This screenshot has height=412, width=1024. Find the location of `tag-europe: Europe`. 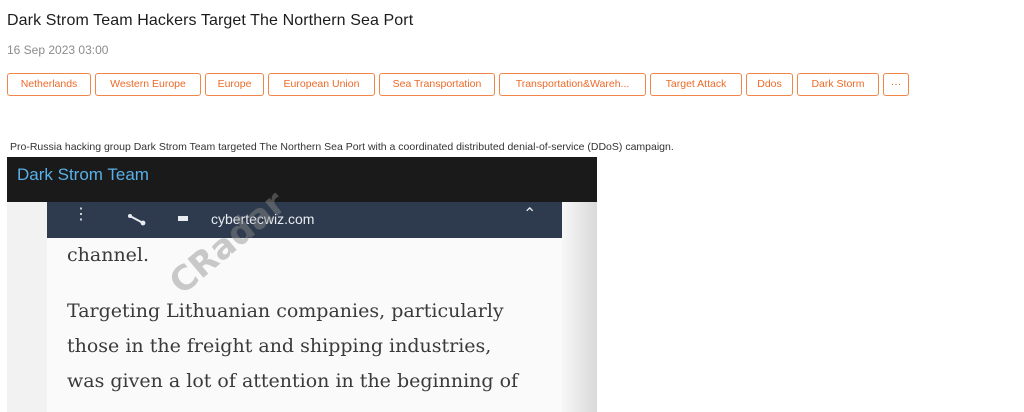

tag-europe: Europe is located at coordinates (234, 84).